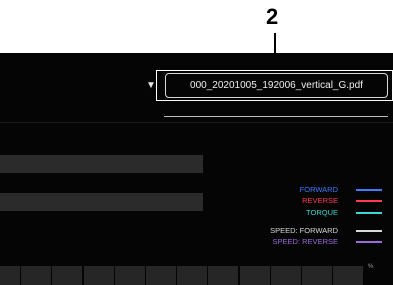  I want to click on grid-strip, so click(196, 275).